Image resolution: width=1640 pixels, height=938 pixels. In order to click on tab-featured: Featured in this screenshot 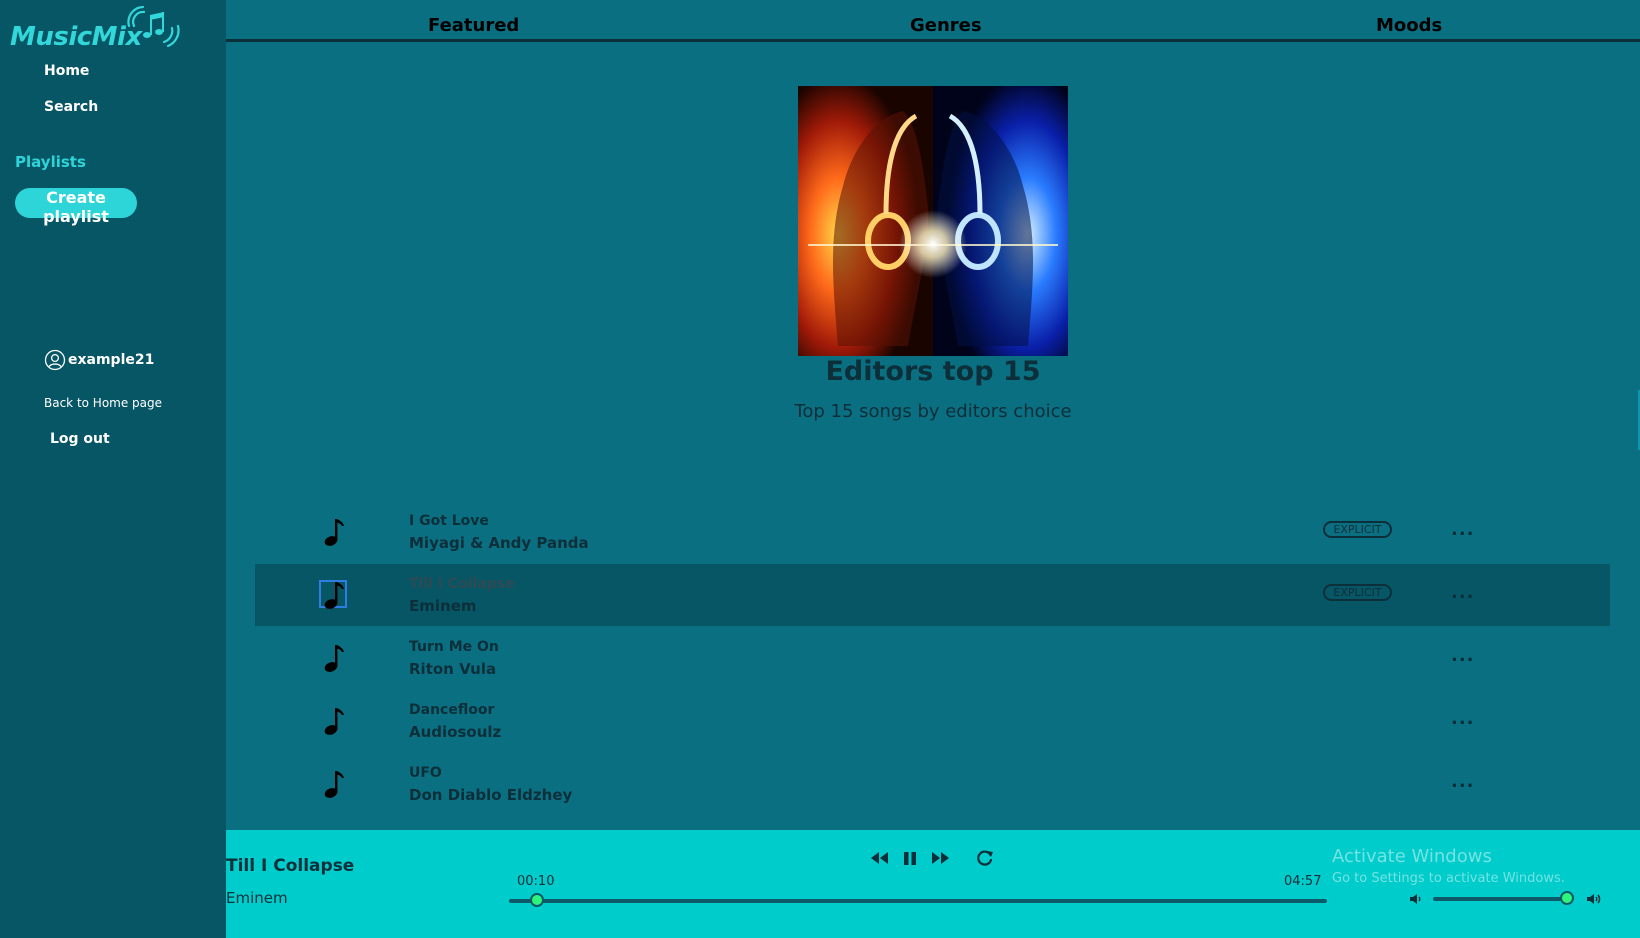, I will do `click(473, 25)`.